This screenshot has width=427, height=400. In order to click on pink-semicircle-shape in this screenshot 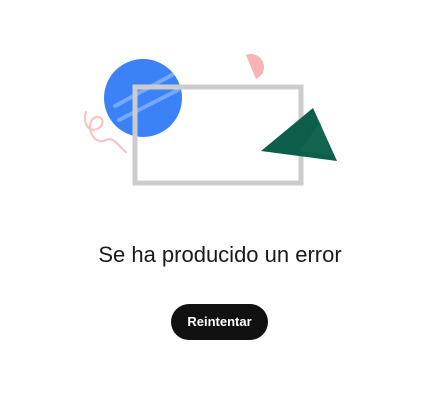, I will do `click(255, 66)`.